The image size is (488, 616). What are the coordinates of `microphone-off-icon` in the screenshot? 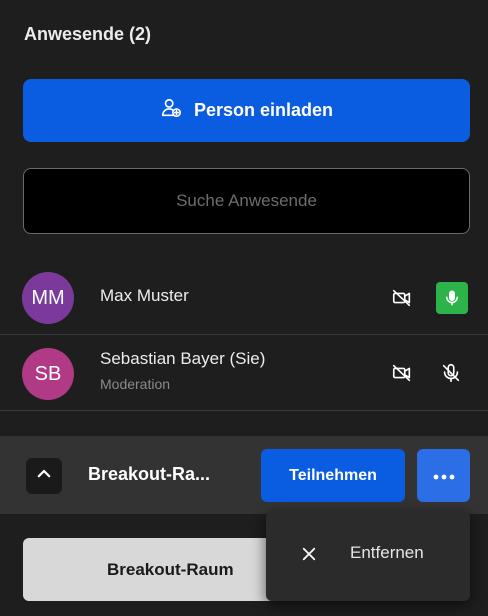 It's located at (451, 373).